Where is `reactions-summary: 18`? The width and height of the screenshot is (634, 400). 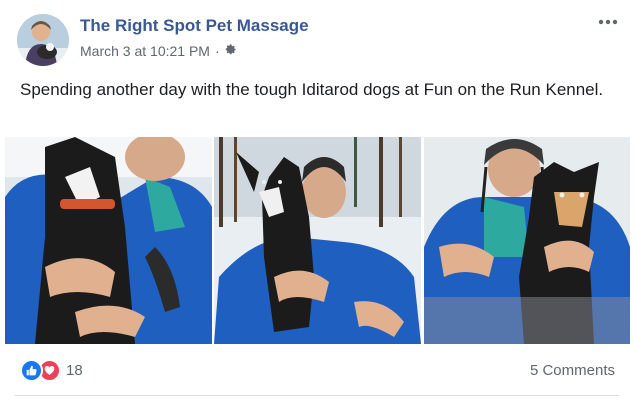
reactions-summary: 18 is located at coordinates (51, 370).